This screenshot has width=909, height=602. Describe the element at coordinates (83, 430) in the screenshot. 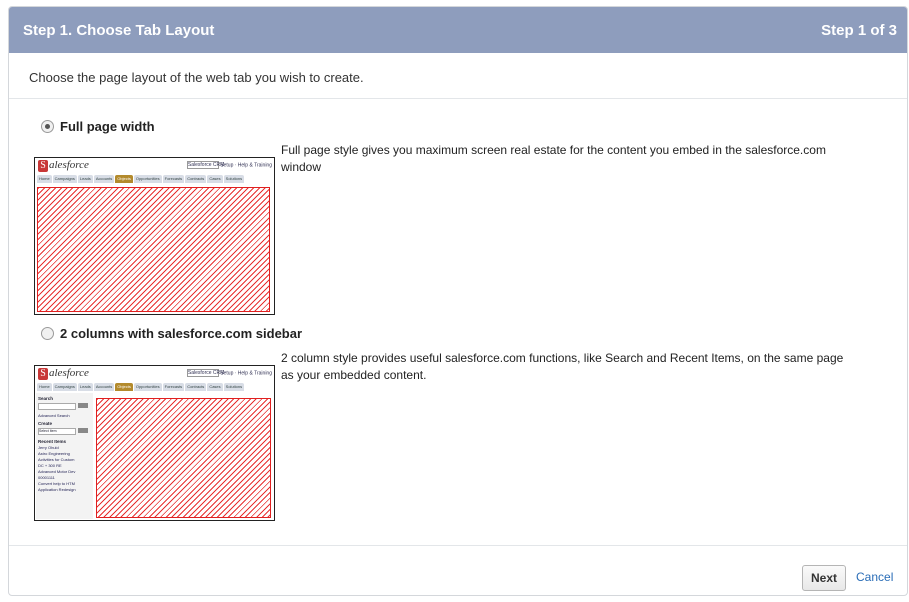

I see `sidebar-create-go` at that location.